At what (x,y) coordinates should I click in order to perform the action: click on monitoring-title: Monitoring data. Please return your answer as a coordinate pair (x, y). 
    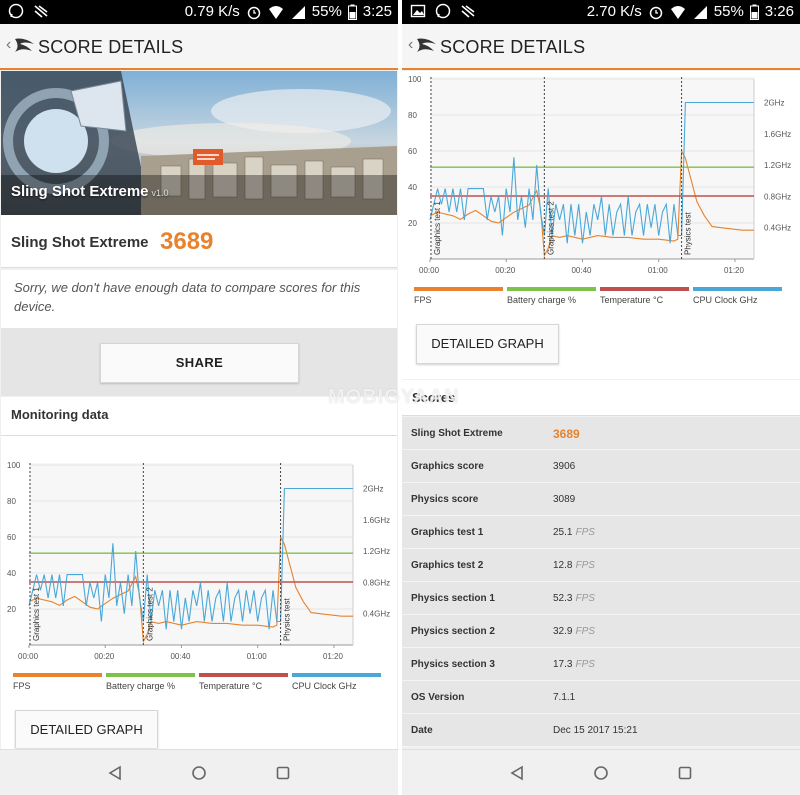
    Looking at the image, I should click on (60, 414).